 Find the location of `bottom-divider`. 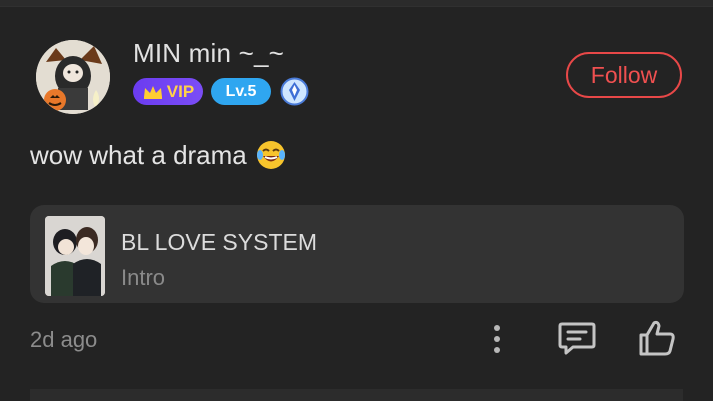

bottom-divider is located at coordinates (356, 395).